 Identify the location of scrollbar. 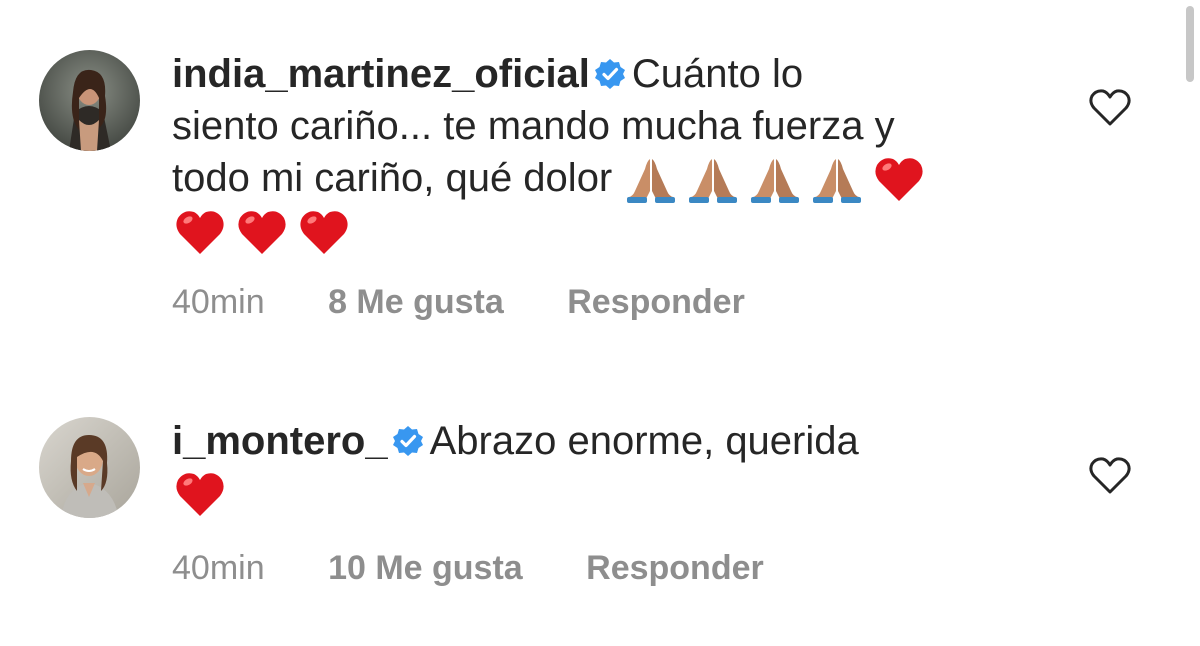
(1190, 44).